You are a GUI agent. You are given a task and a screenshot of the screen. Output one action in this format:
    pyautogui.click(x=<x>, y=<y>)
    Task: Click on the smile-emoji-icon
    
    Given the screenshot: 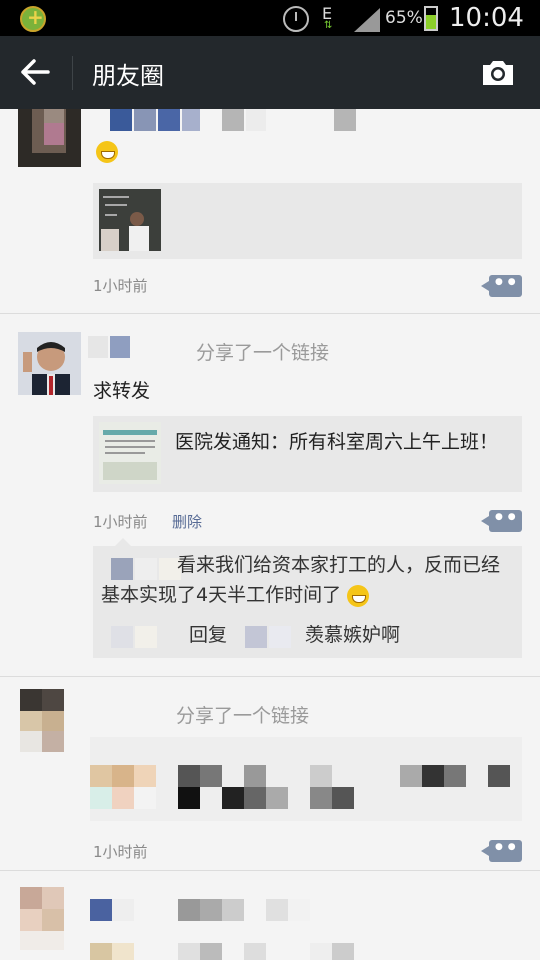 What is the action you would take?
    pyautogui.click(x=107, y=152)
    